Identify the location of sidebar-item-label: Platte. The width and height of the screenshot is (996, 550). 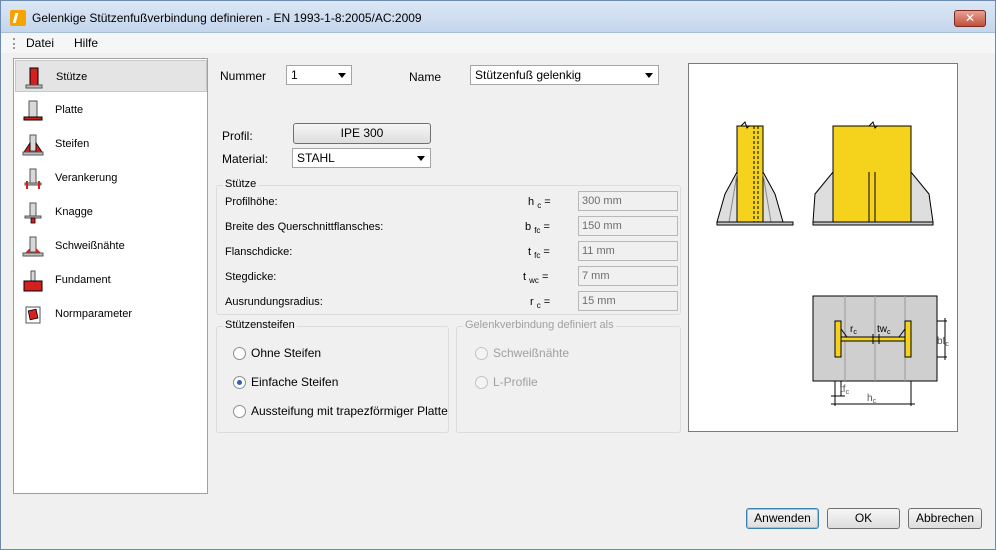
(69, 110).